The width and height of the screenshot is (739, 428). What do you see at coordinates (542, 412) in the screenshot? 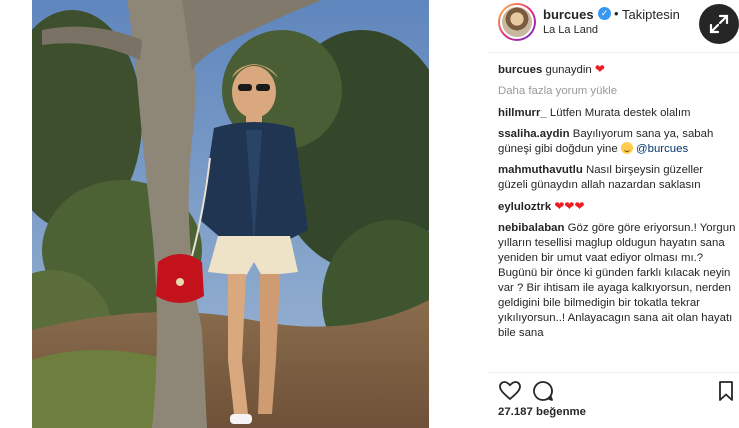
I see `likes-count: 27.187 beğenme` at bounding box center [542, 412].